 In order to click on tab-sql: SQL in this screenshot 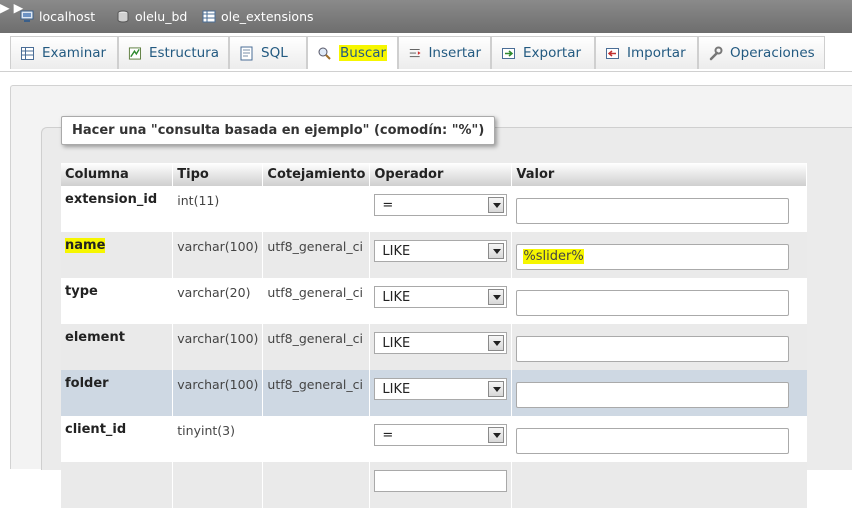, I will do `click(268, 52)`.